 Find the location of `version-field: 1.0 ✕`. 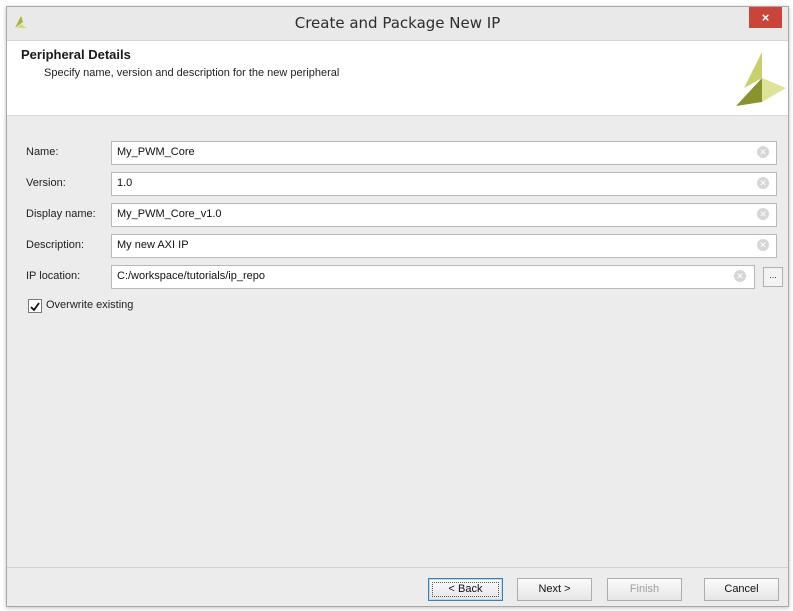

version-field: 1.0 ✕ is located at coordinates (444, 184).